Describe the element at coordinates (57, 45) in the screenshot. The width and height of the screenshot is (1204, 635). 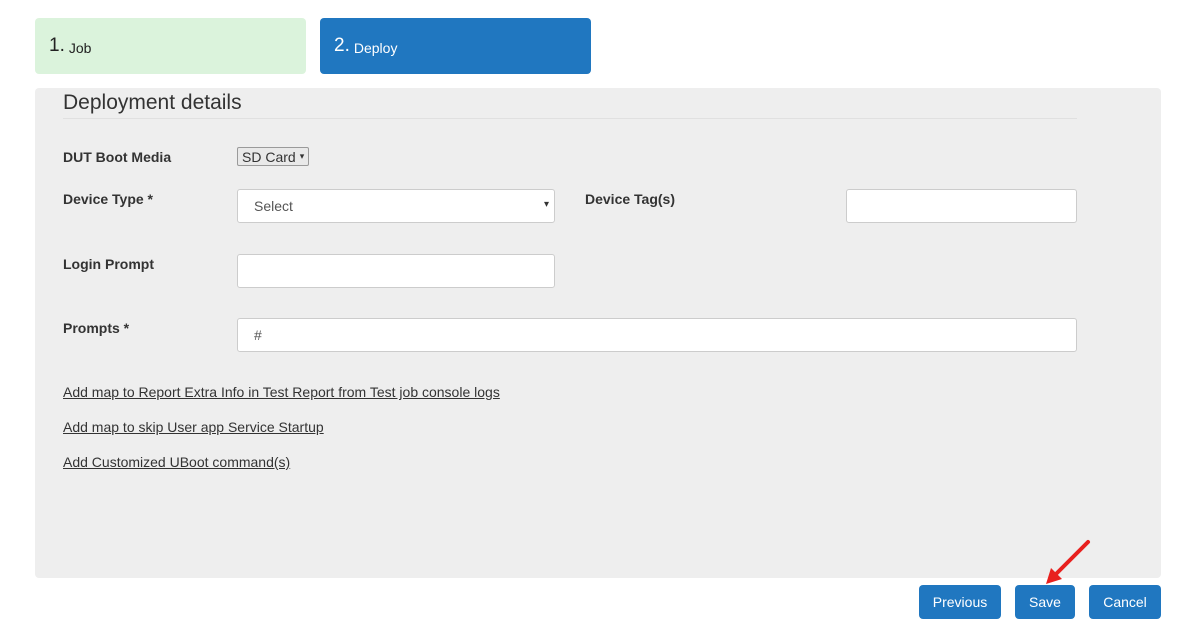
I see `step-number: 1.` at that location.